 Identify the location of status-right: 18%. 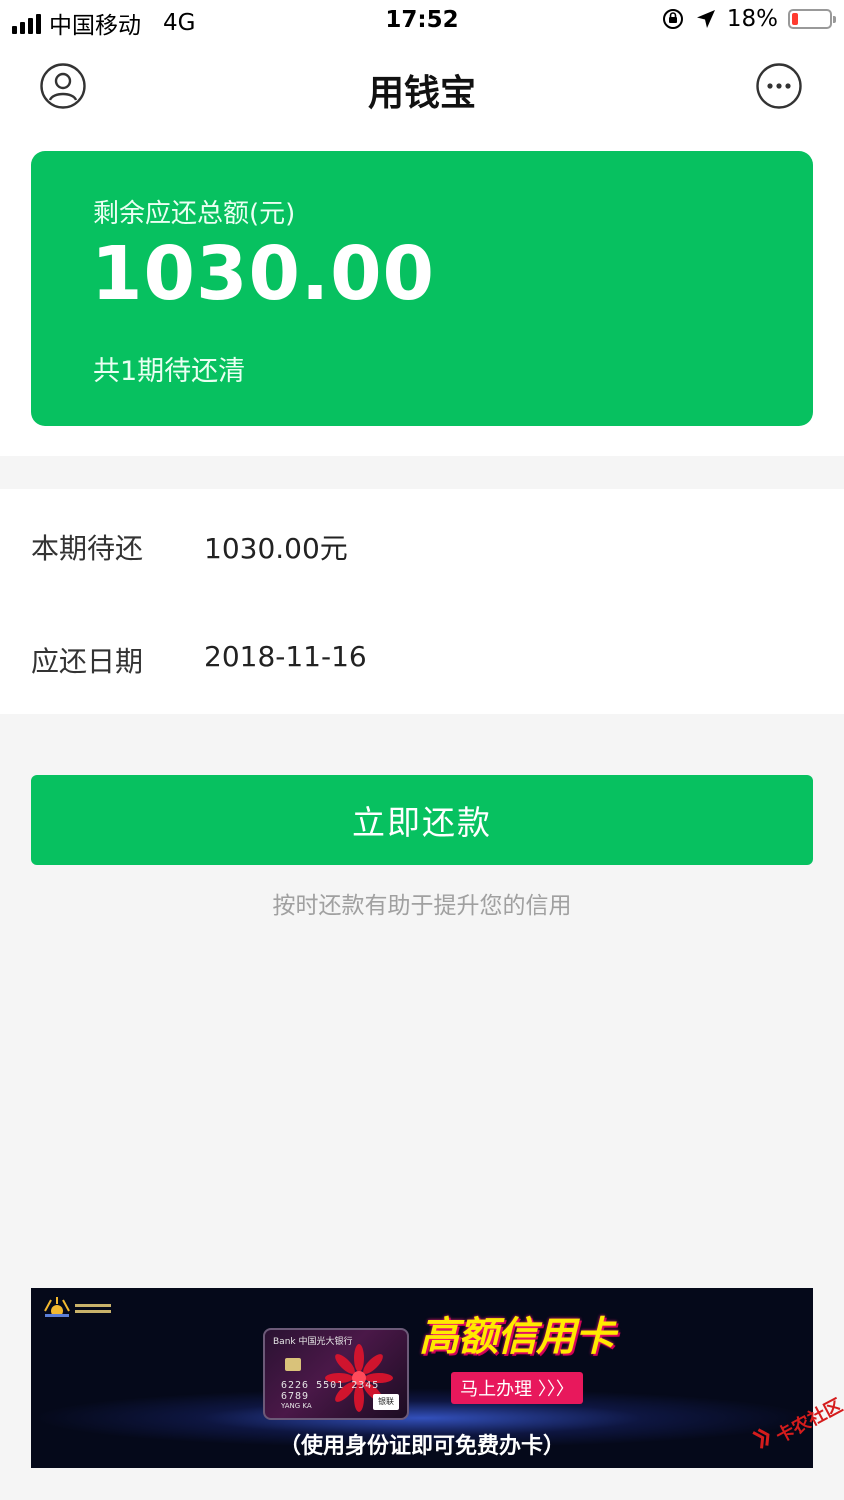
(748, 19).